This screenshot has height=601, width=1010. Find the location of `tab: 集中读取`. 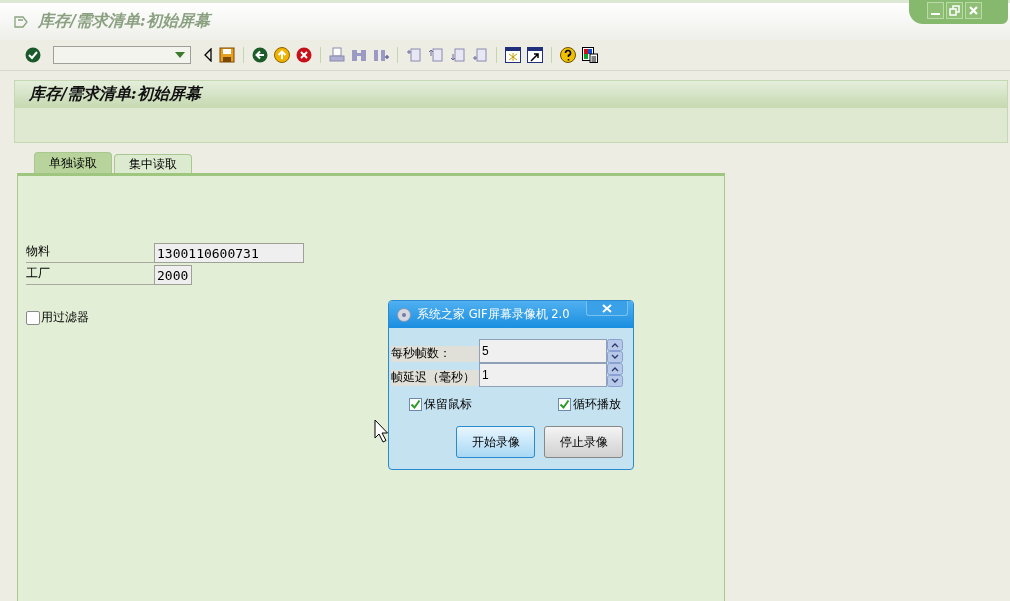

tab: 集中读取 is located at coordinates (153, 163).